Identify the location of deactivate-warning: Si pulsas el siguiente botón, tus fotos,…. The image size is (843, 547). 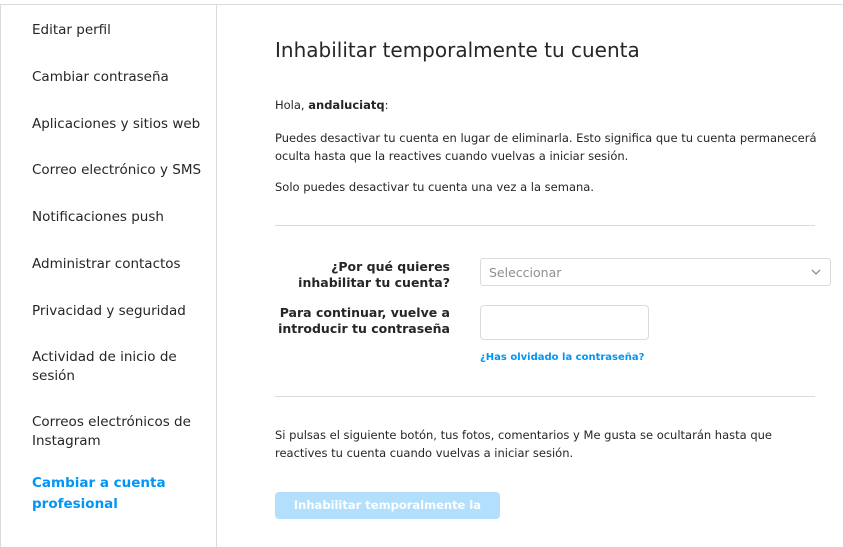
(524, 444).